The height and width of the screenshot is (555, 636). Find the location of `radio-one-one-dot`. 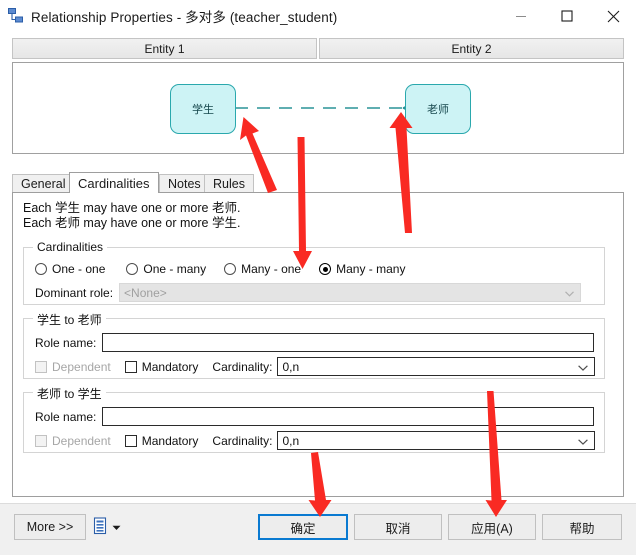

radio-one-one-dot is located at coordinates (41, 269).